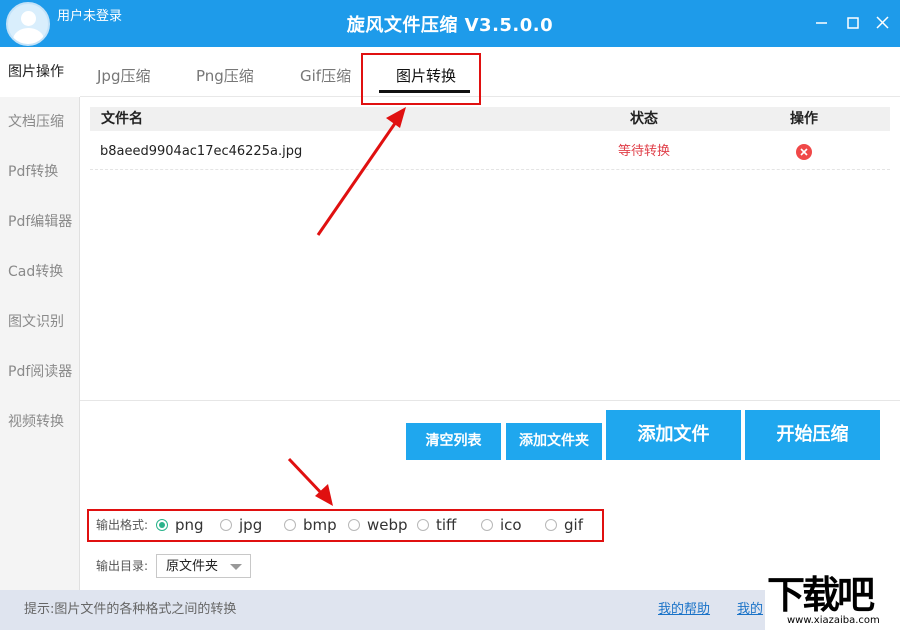  Describe the element at coordinates (189, 525) in the screenshot. I see `format-option-label: png` at that location.